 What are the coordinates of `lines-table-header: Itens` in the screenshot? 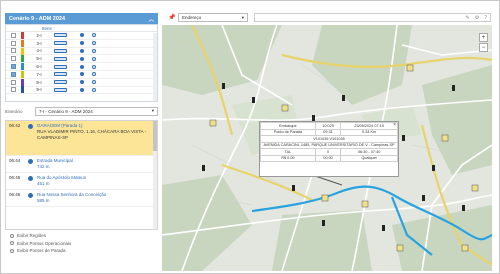 It's located at (81, 28).